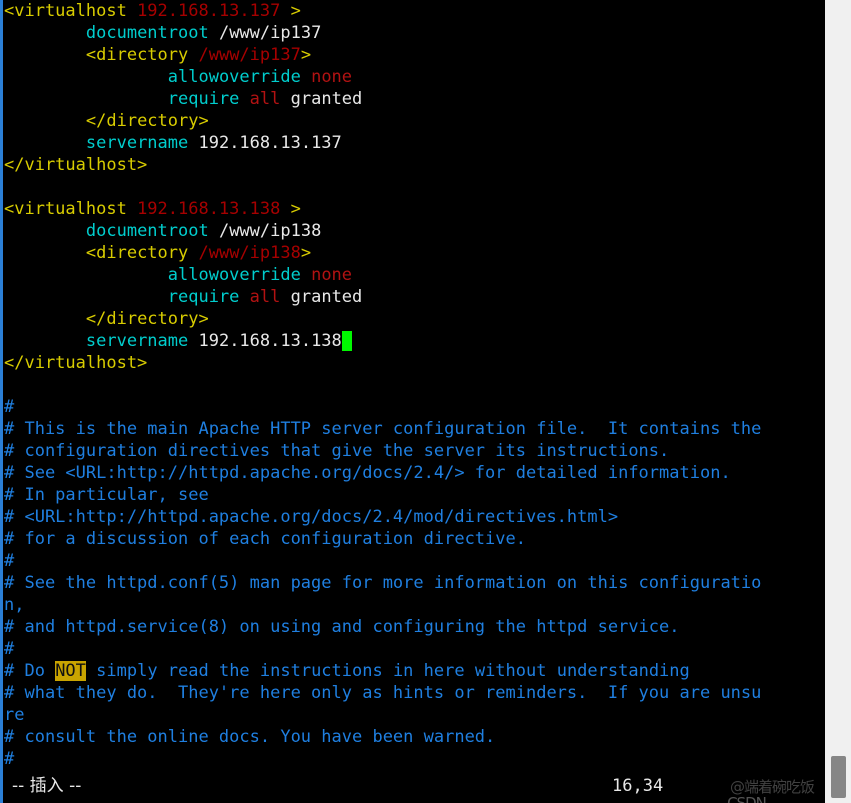 This screenshot has width=851, height=803. What do you see at coordinates (414, 407) in the screenshot?
I see `text-line-comment-1: #` at bounding box center [414, 407].